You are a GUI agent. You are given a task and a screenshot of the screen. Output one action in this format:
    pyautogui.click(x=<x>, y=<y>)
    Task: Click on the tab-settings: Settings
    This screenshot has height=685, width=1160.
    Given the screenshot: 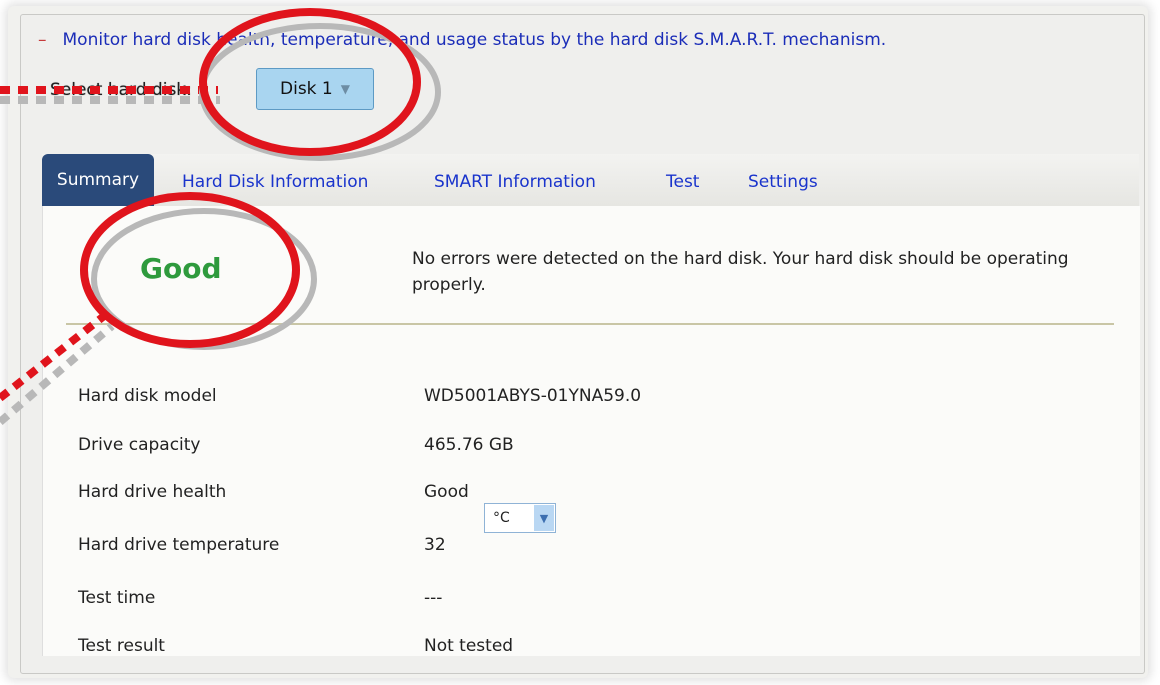 What is the action you would take?
    pyautogui.click(x=783, y=182)
    